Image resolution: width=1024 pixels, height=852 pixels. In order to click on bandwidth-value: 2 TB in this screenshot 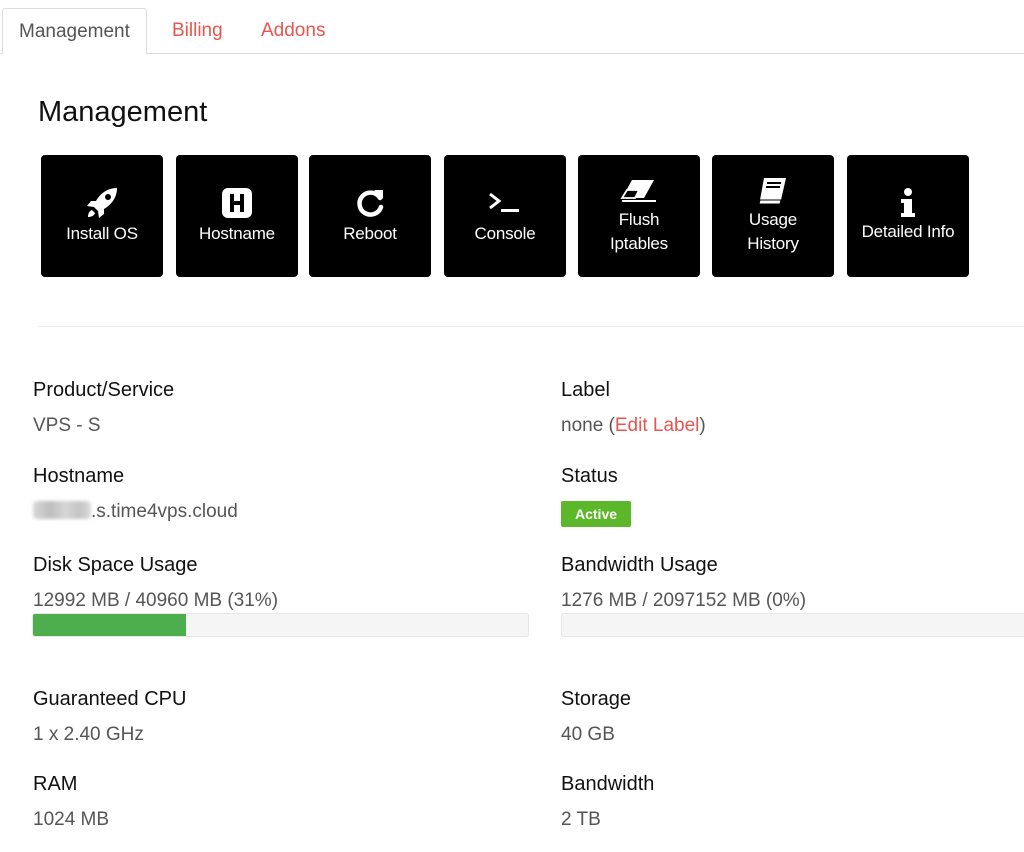, I will do `click(581, 819)`.